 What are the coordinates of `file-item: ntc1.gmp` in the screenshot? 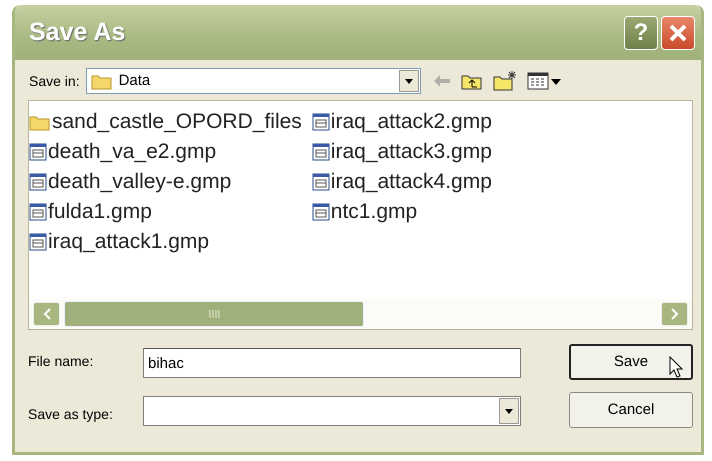 It's located at (402, 212).